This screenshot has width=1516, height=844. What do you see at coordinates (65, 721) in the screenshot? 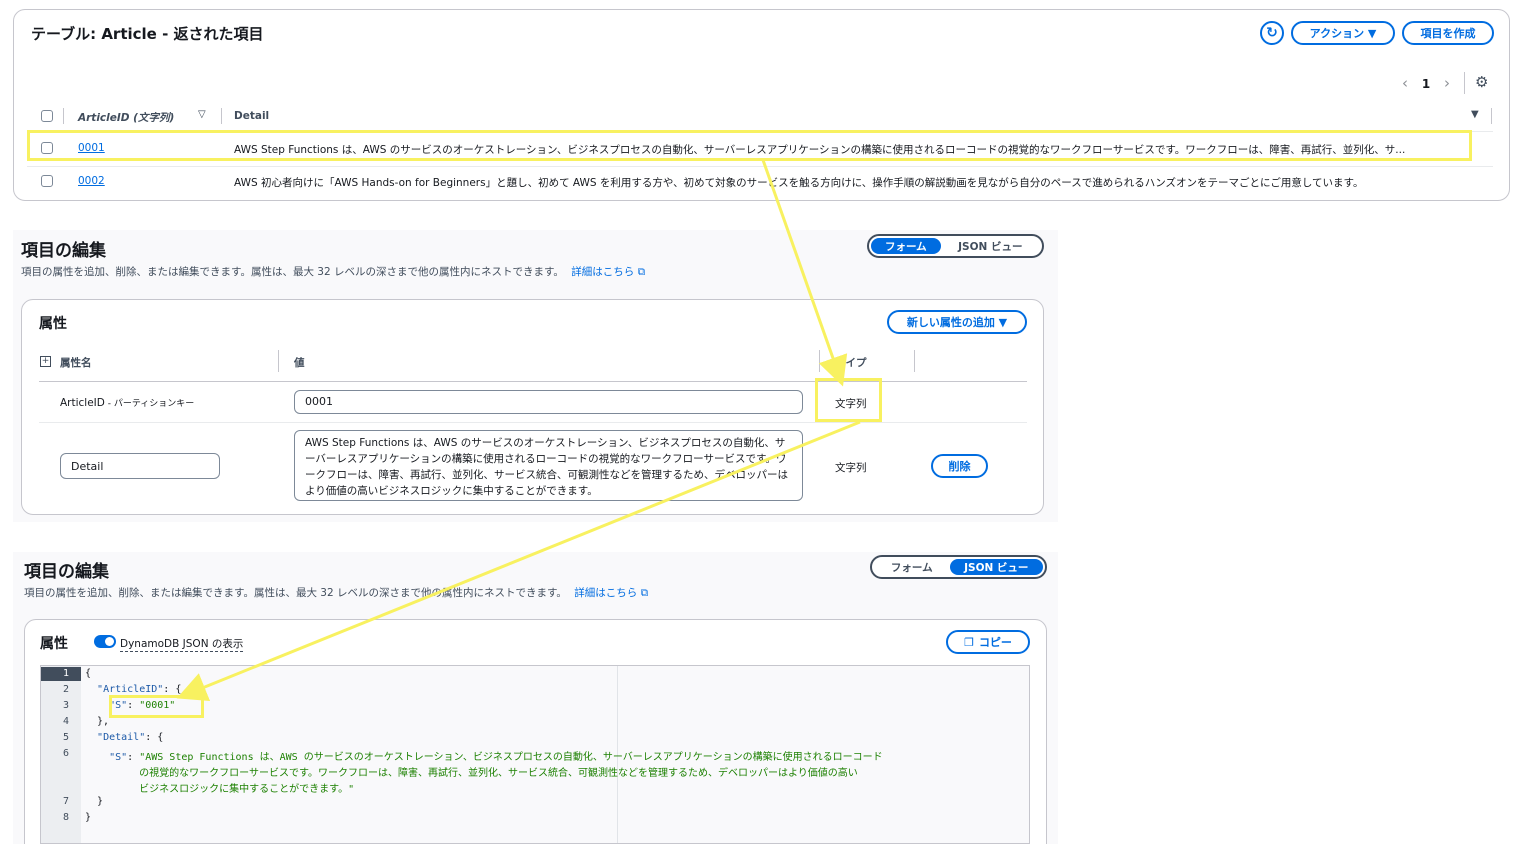
I see `line-number: 4` at bounding box center [65, 721].